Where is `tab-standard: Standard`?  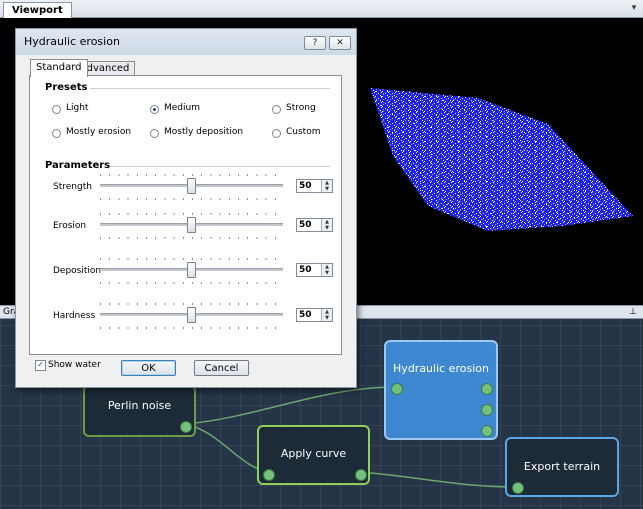 tab-standard: Standard is located at coordinates (59, 68).